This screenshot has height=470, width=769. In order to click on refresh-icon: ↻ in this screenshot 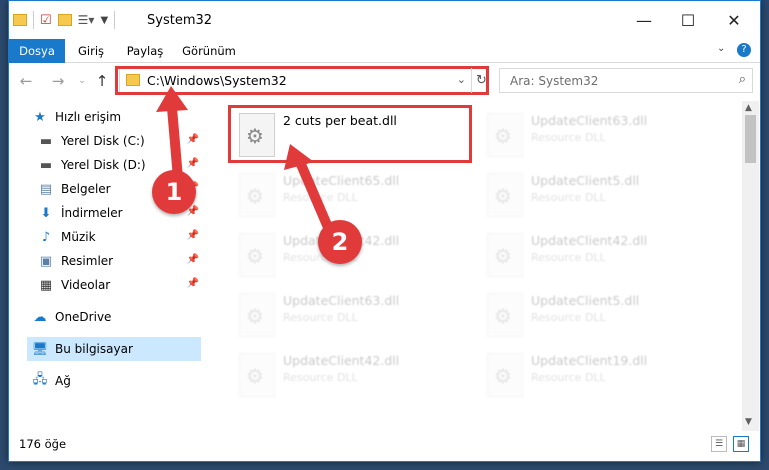, I will do `click(481, 80)`.